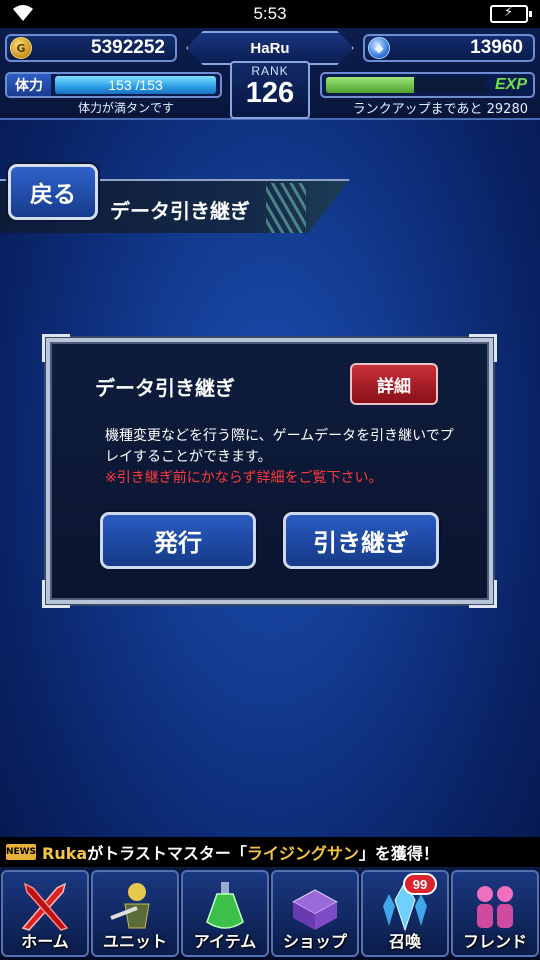 This screenshot has width=540, height=960. I want to click on exp-bar, so click(406, 85).